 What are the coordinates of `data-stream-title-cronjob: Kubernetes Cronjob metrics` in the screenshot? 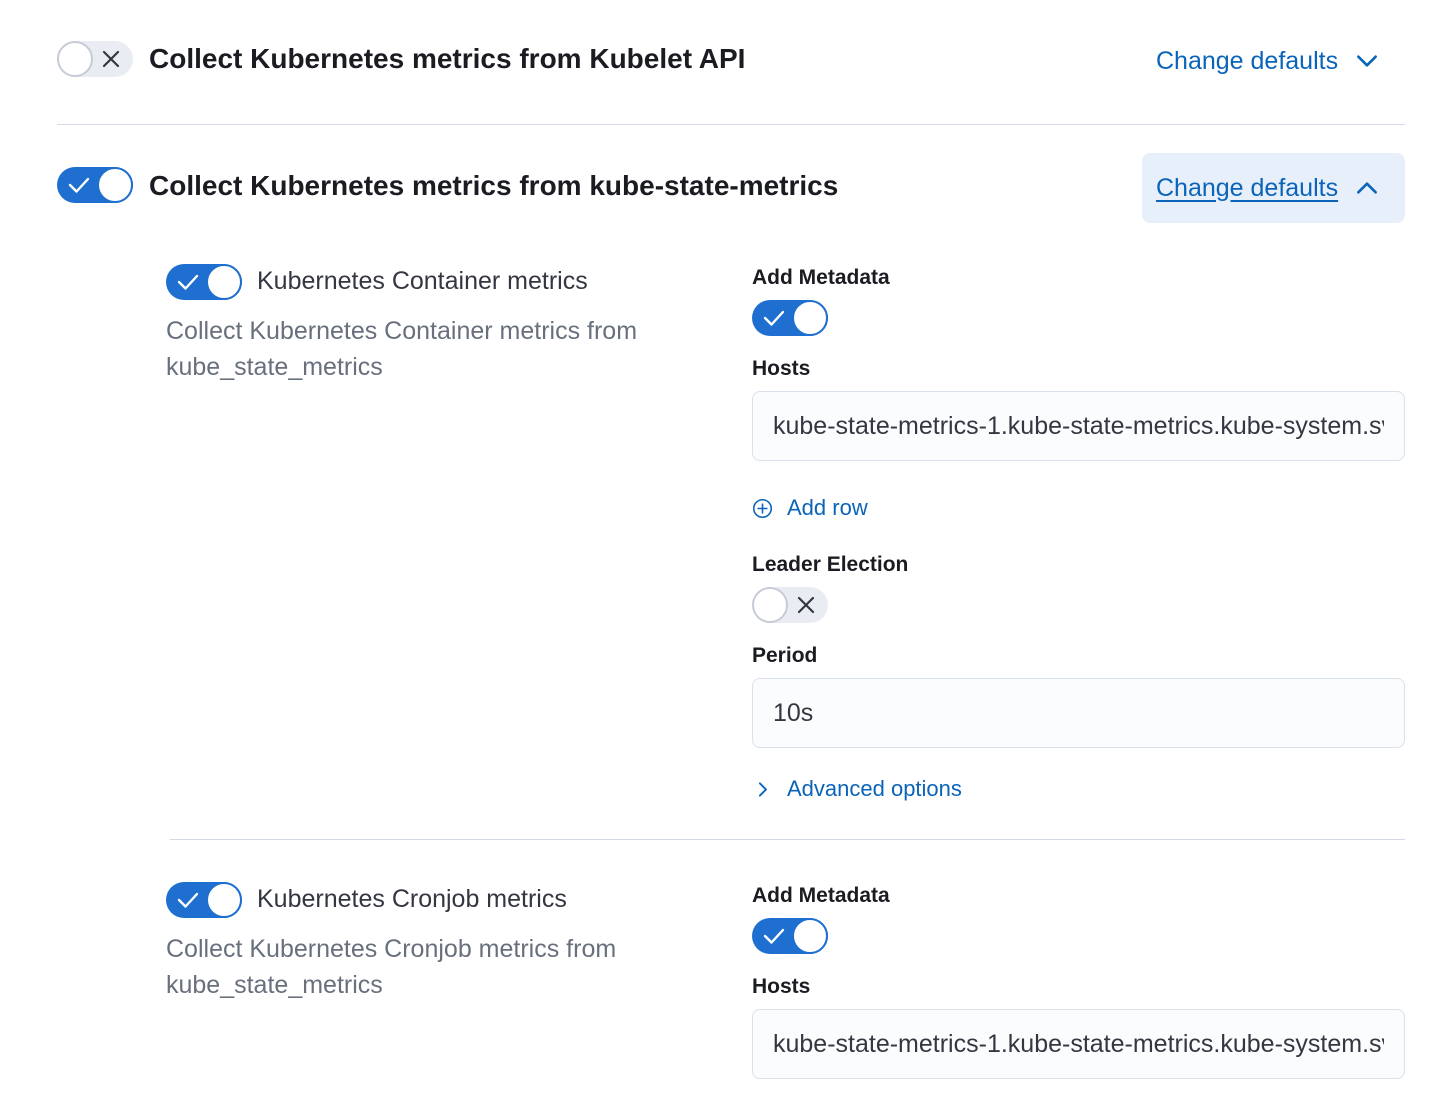 It's located at (412, 899).